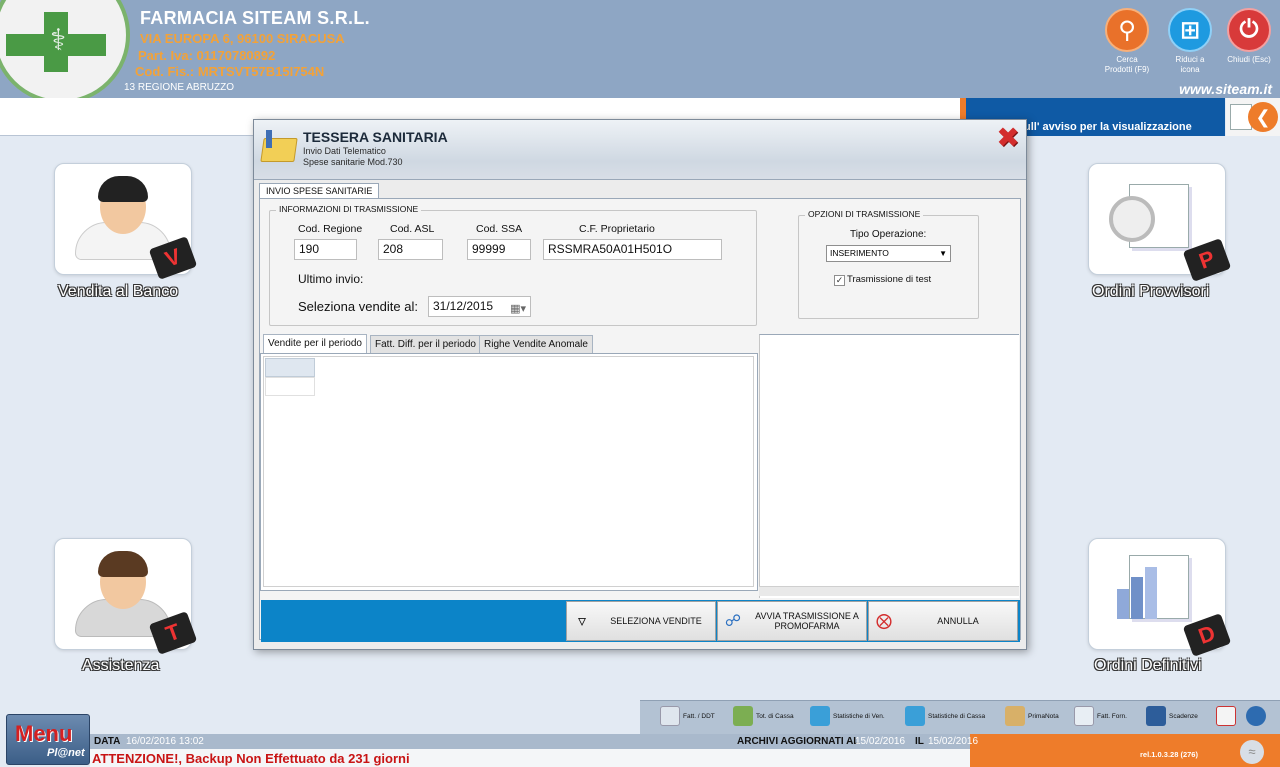 The image size is (1280, 767). I want to click on search-products-label: Cerca Prodotti (F9), so click(1127, 64).